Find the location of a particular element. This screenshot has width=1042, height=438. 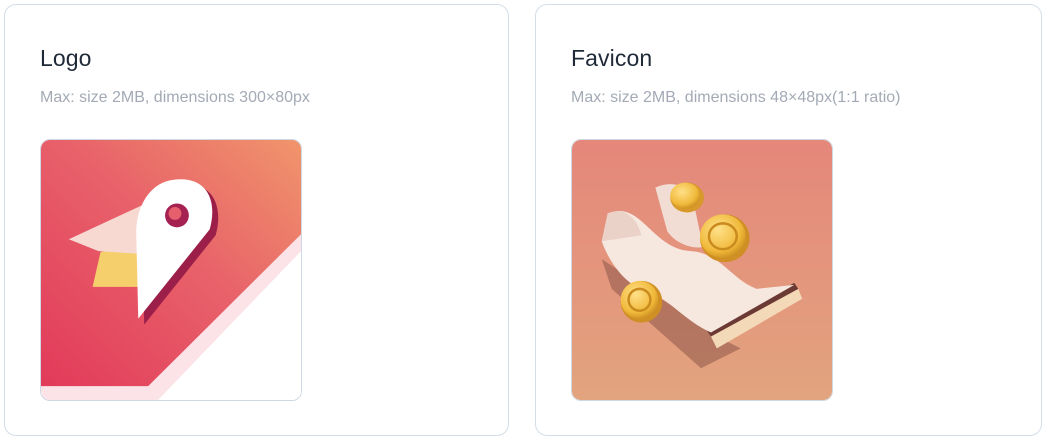

map-pin-bird-logo-icon is located at coordinates (171, 270).